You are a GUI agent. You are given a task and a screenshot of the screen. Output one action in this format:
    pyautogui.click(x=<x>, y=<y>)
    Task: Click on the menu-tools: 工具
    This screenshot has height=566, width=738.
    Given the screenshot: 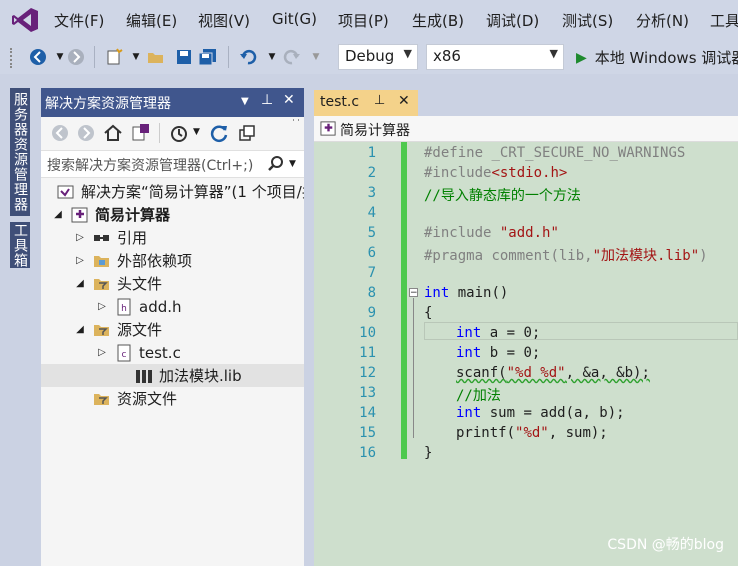 What is the action you would take?
    pyautogui.click(x=724, y=20)
    